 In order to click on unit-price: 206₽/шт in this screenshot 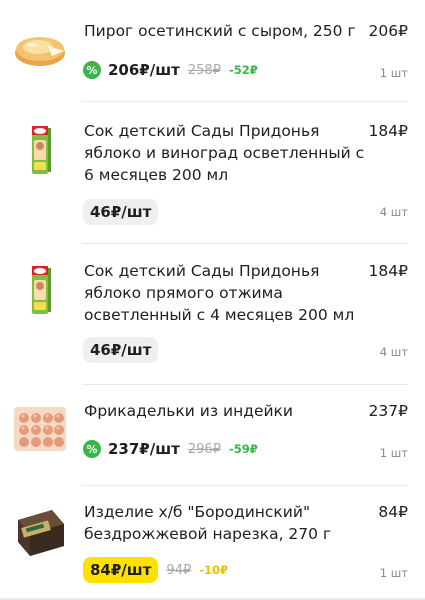, I will do `click(144, 70)`.